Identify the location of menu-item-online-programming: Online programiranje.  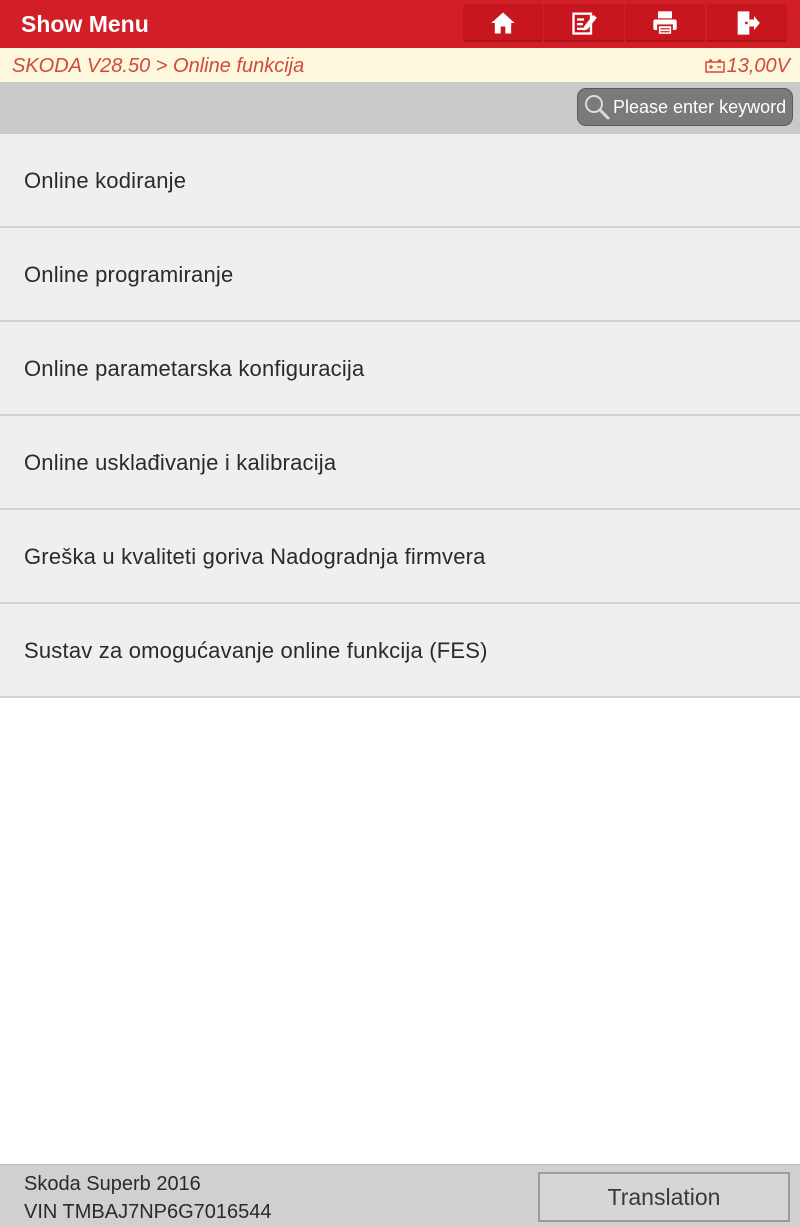
(400, 275).